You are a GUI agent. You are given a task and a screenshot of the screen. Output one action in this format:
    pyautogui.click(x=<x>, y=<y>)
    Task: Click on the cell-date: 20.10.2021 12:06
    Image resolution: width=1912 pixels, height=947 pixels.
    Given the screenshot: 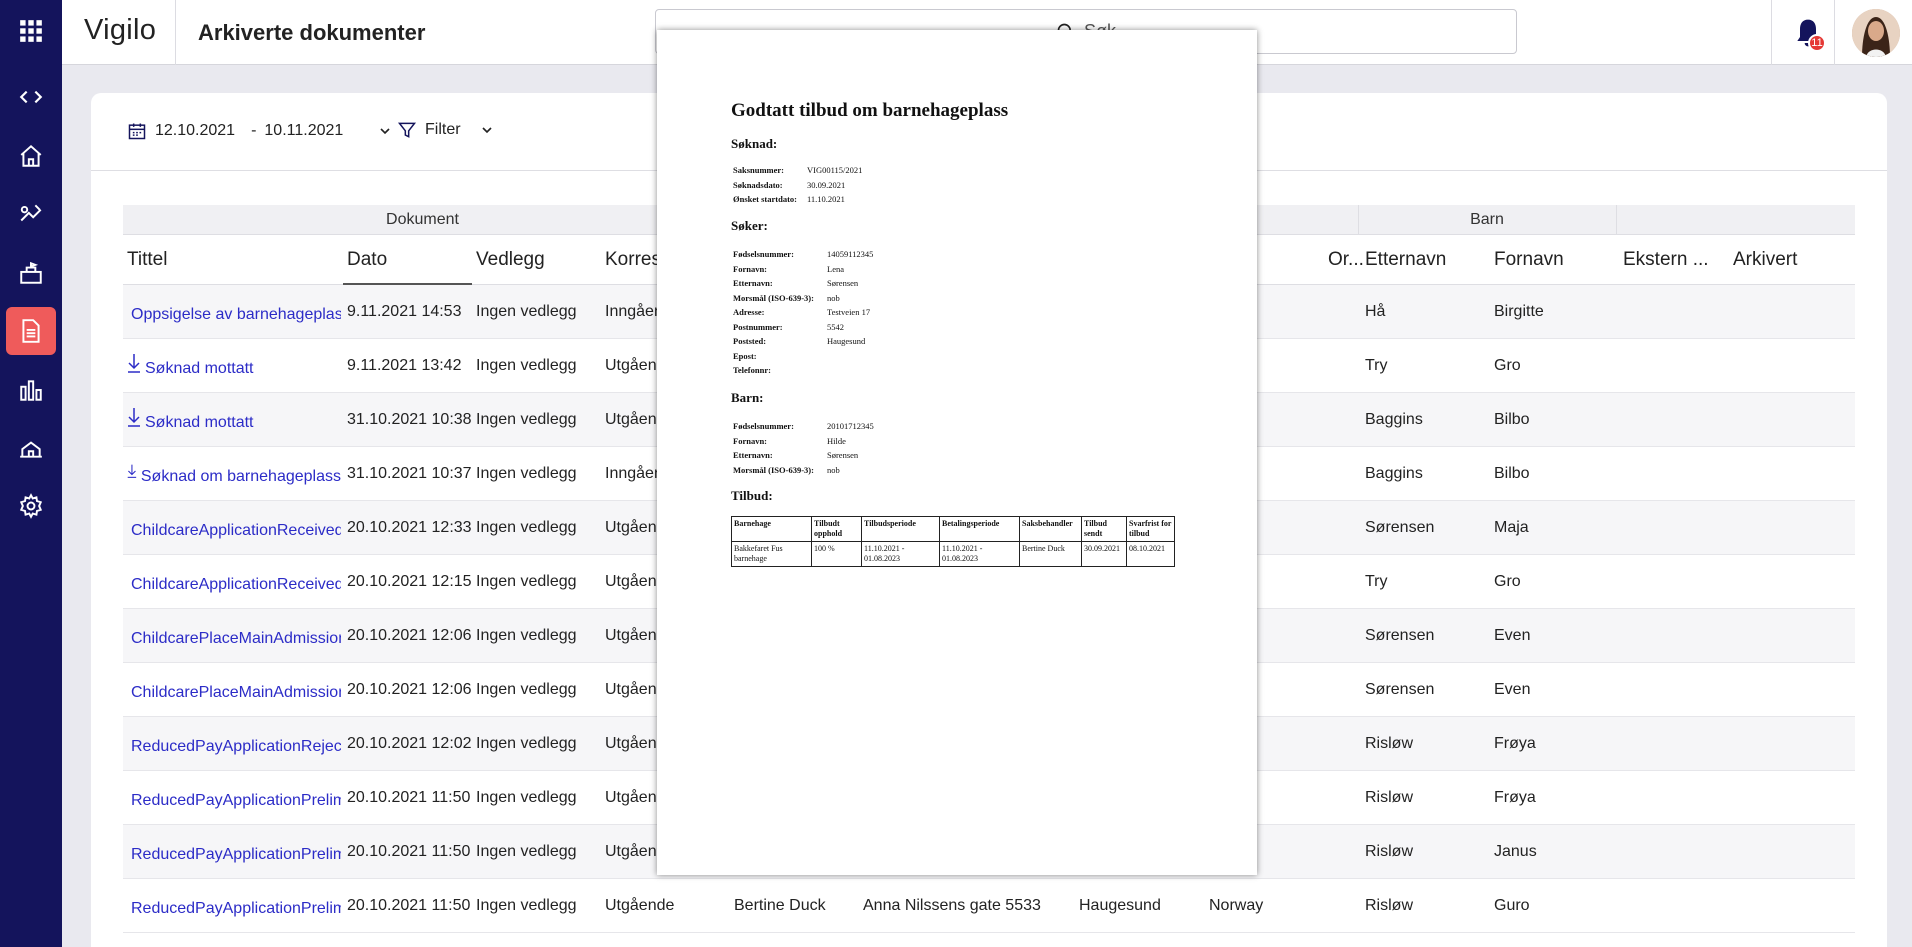 What is the action you would take?
    pyautogui.click(x=407, y=690)
    